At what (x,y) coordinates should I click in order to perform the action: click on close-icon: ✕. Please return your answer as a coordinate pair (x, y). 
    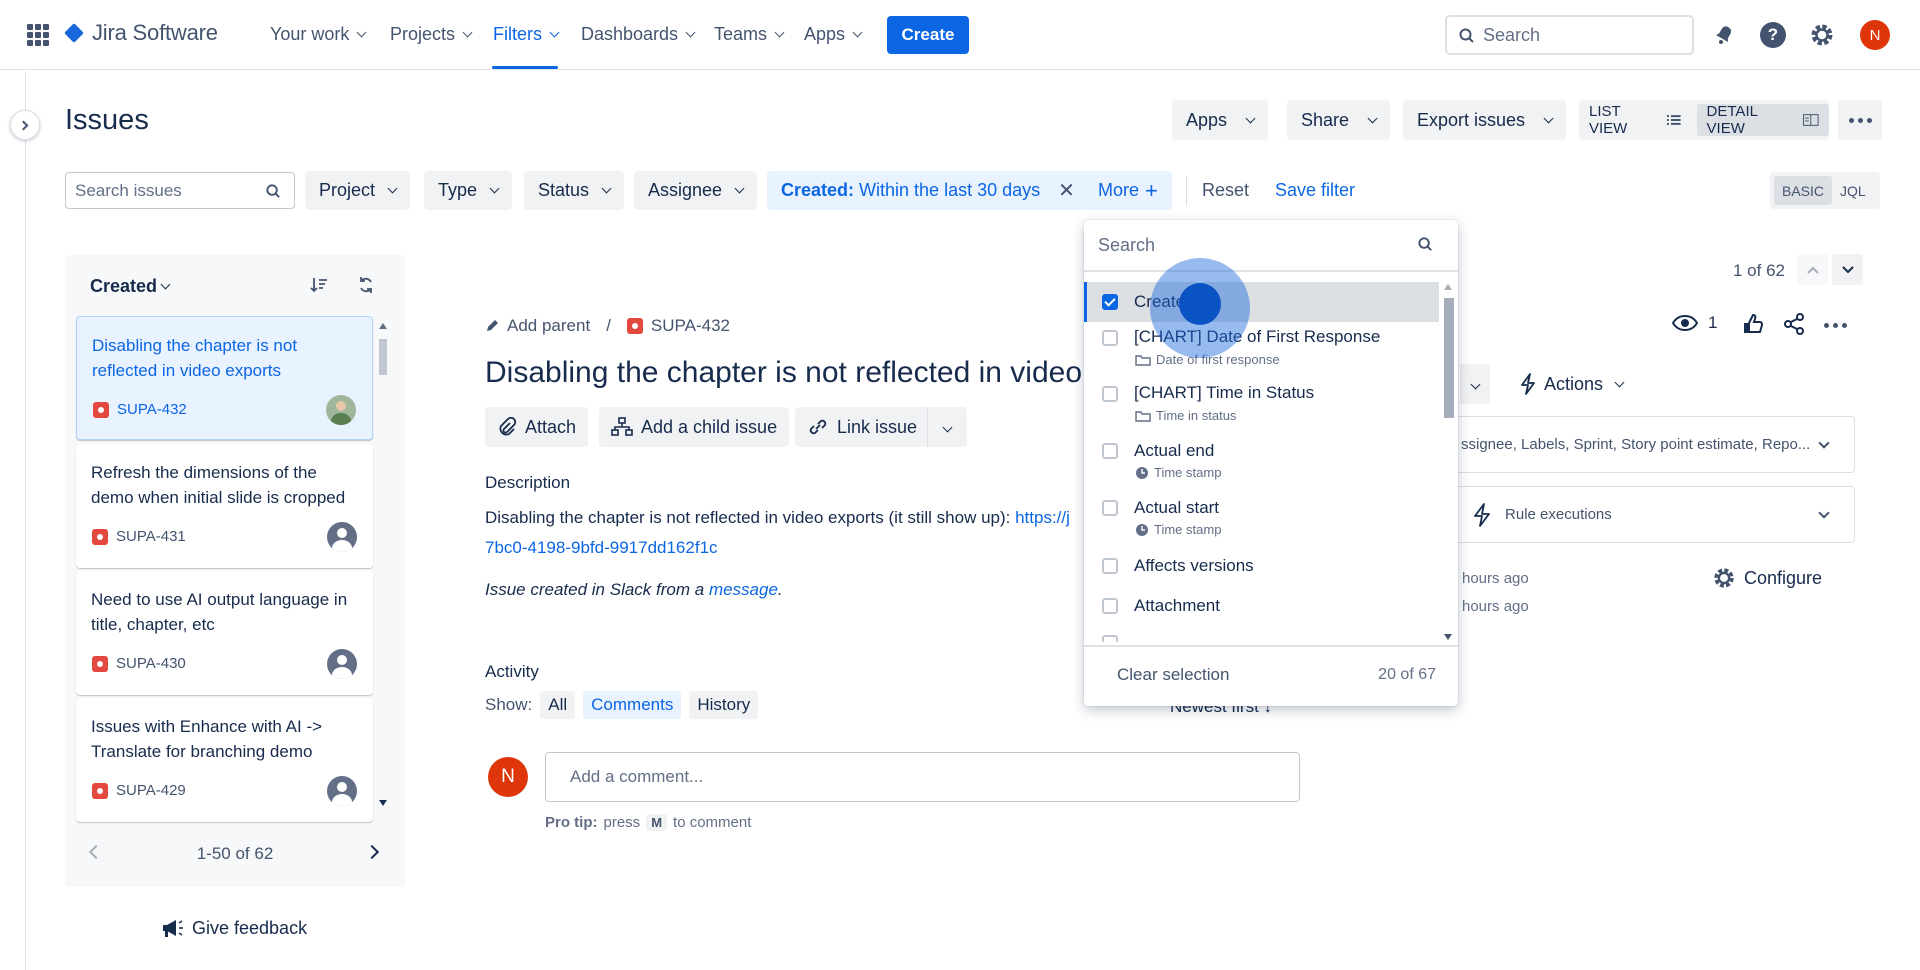
    Looking at the image, I should click on (1066, 190).